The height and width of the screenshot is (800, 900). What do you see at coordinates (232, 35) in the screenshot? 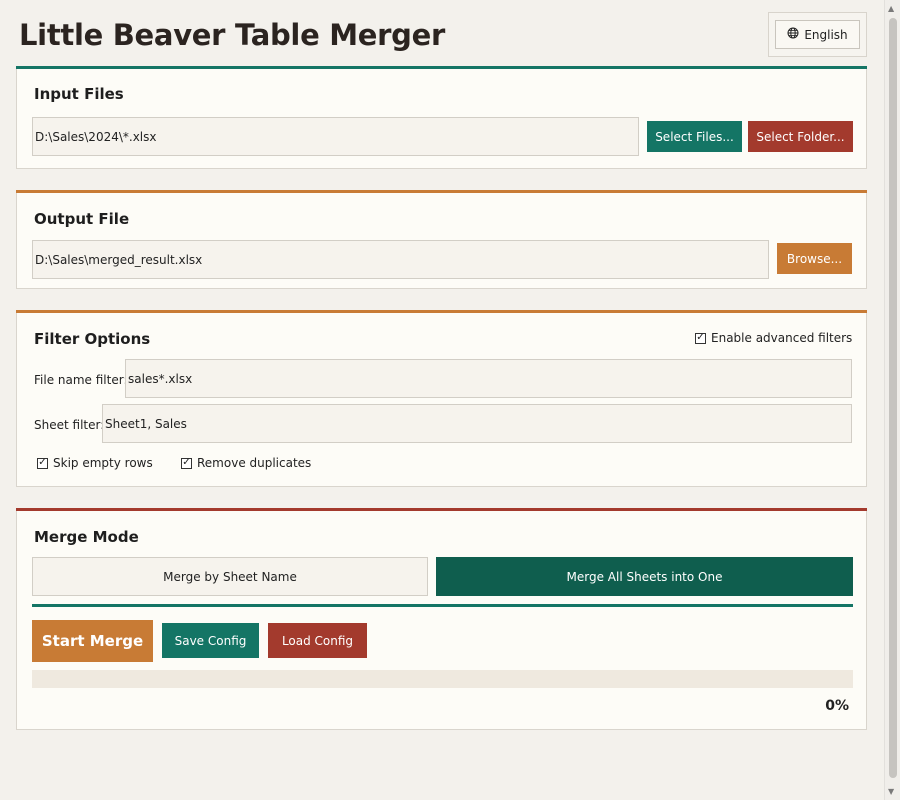
I see `app-title: Little Beaver Table Merger` at bounding box center [232, 35].